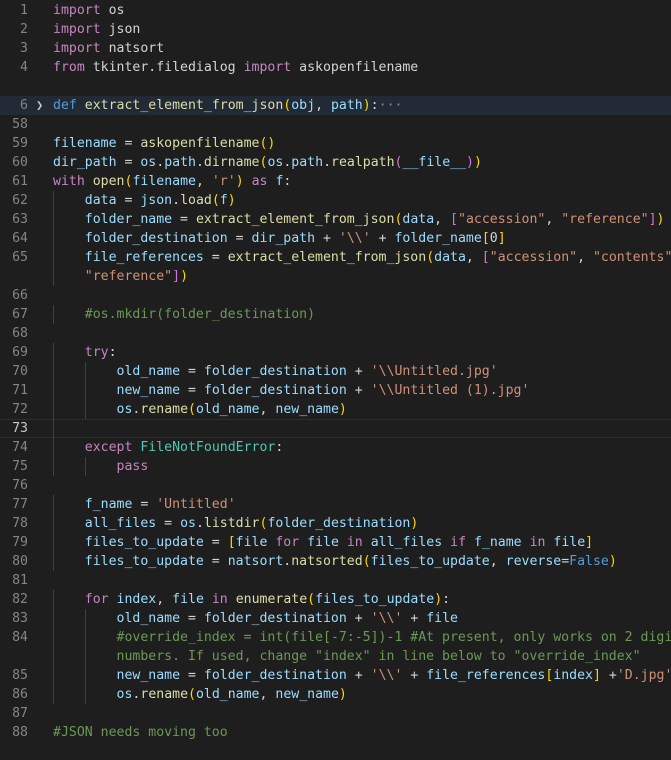 This screenshot has height=760, width=671. I want to click on code-token: natsort, so click(255, 561).